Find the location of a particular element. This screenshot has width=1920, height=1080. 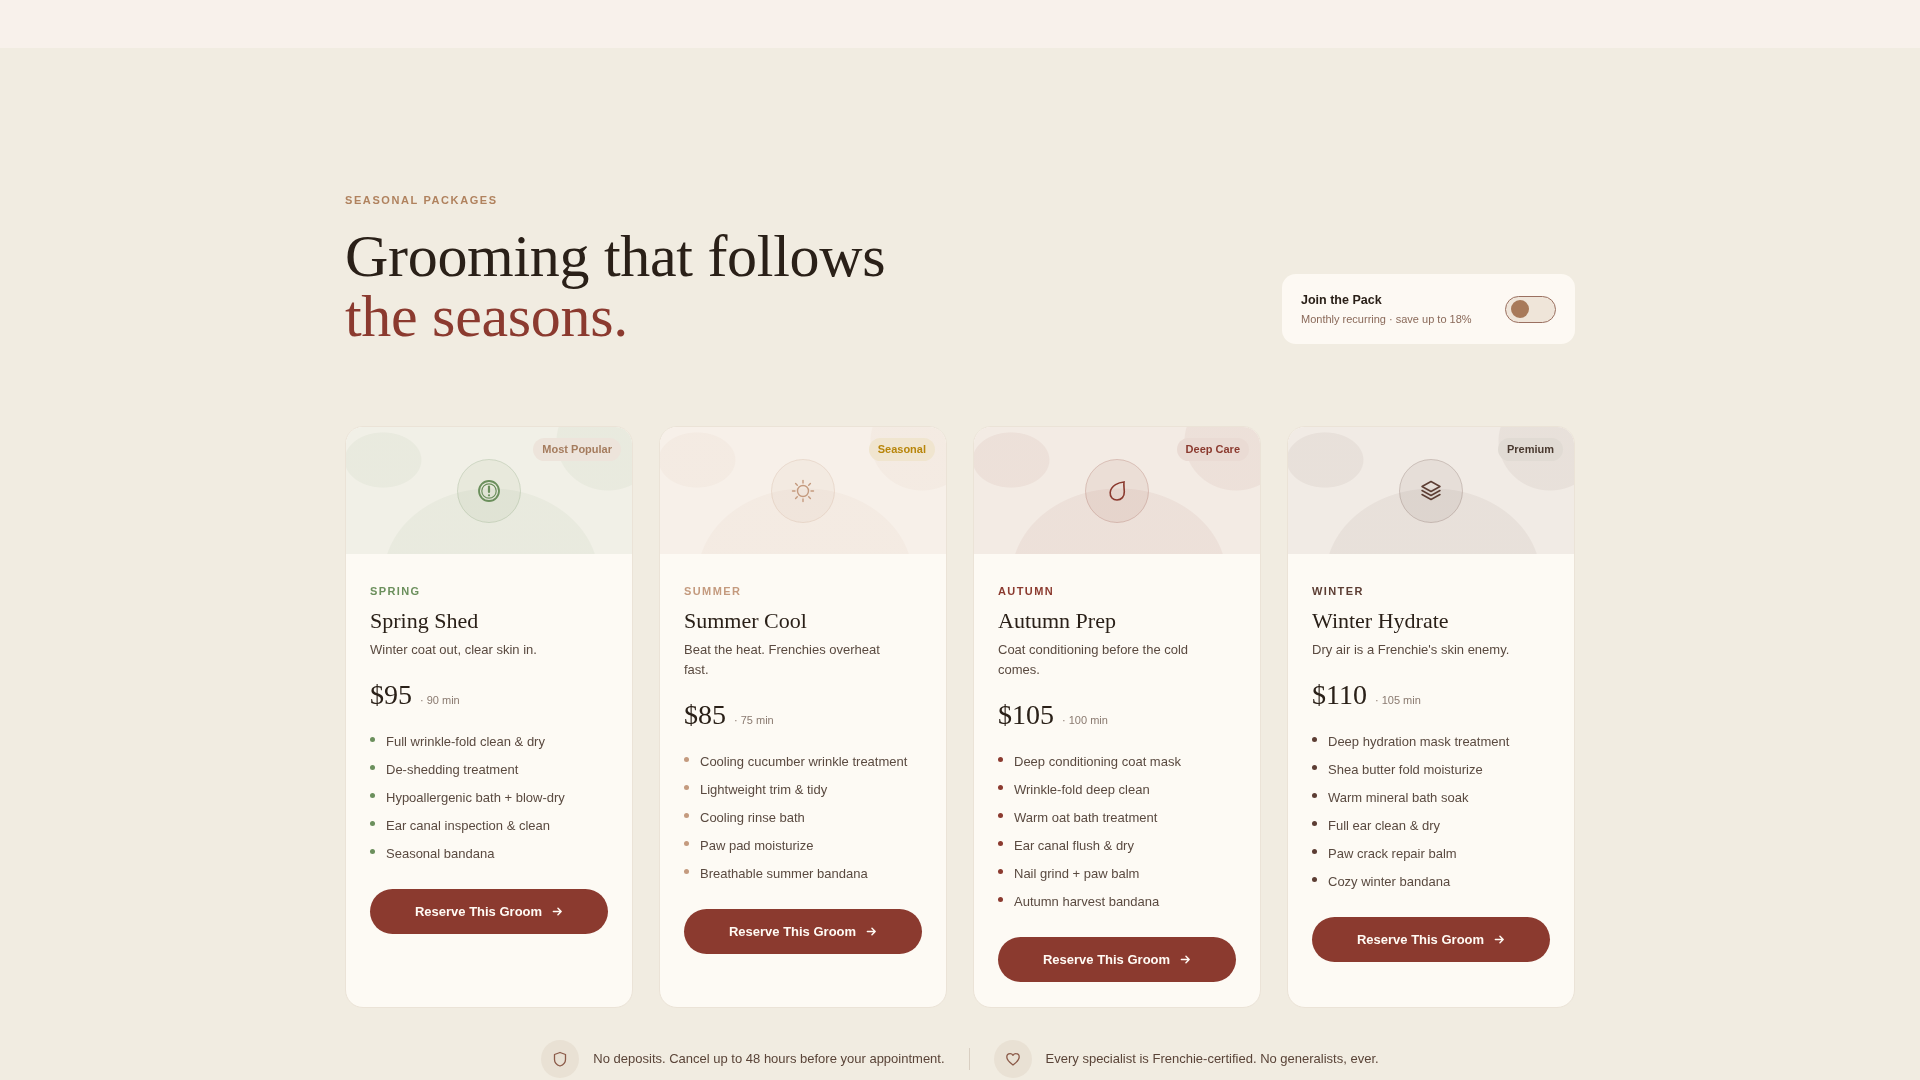

package-badge: Deep Care is located at coordinates (1212, 449).